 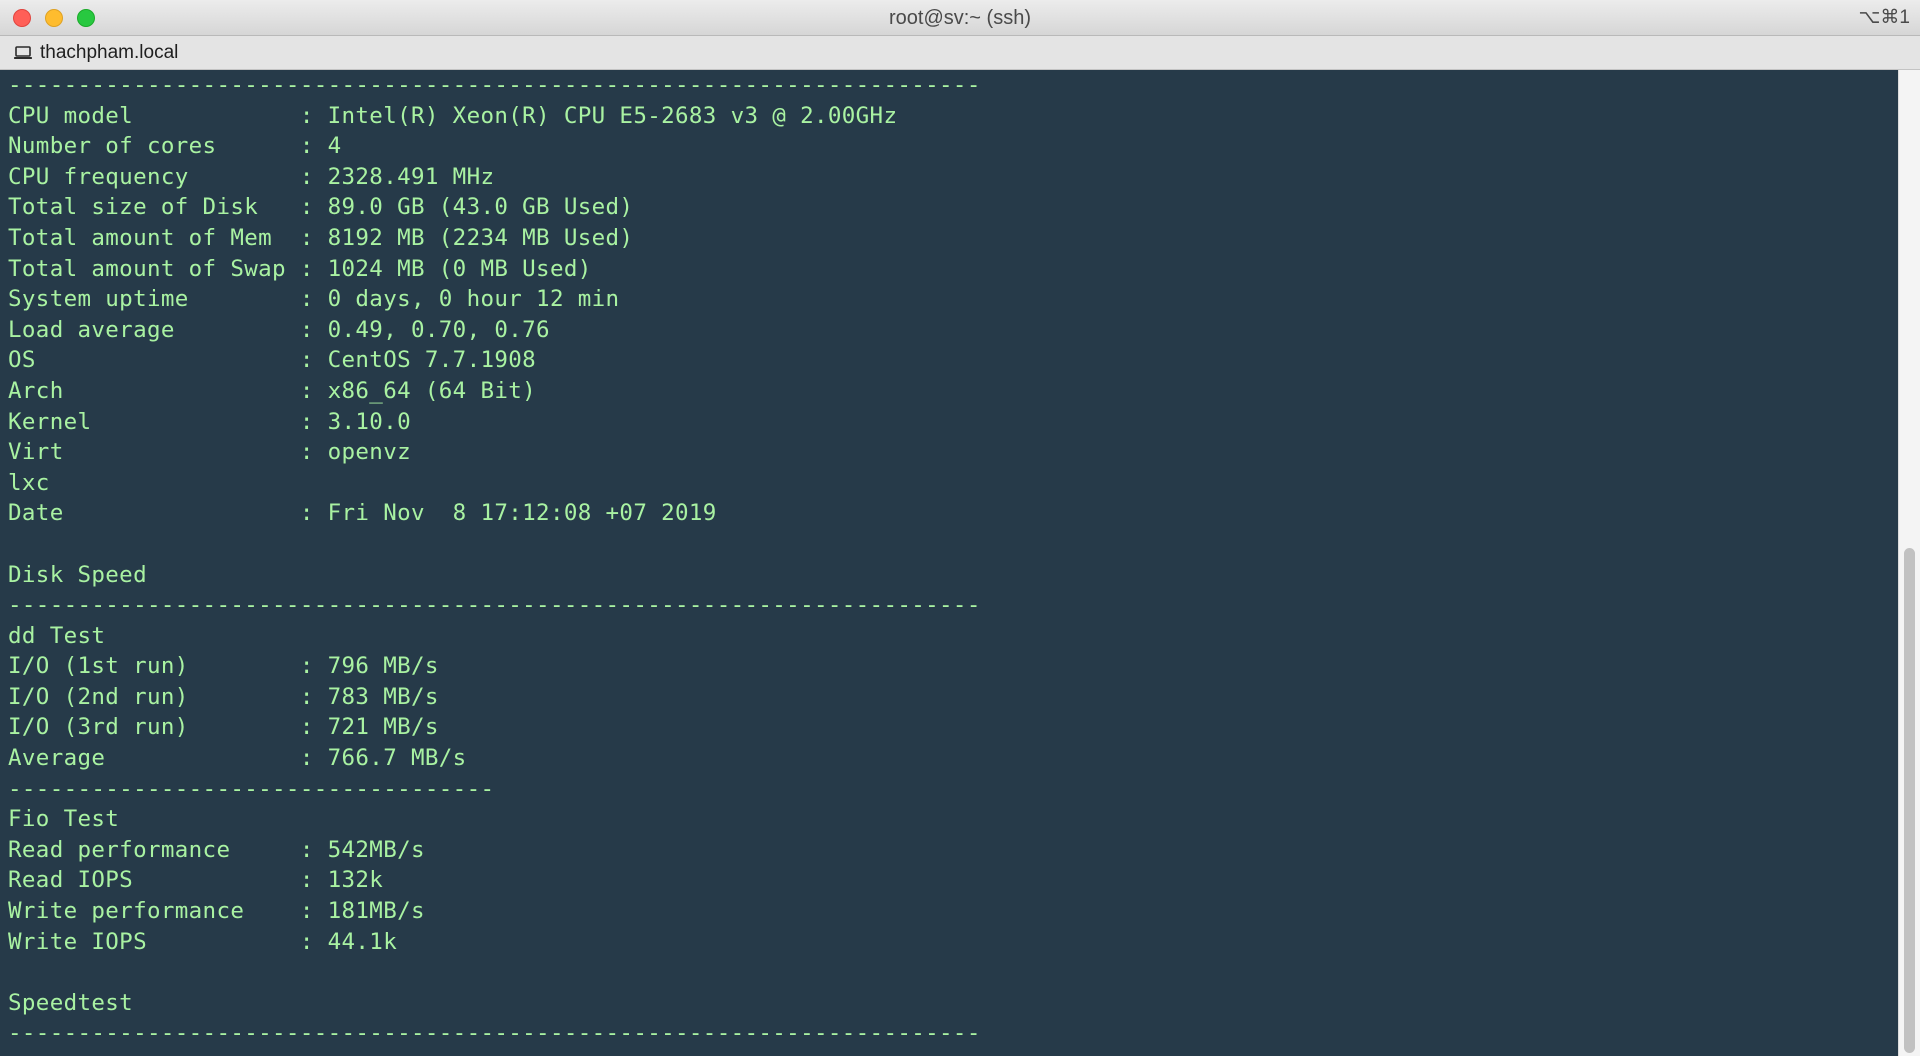 I want to click on tab-bar: thachpham.local, so click(x=960, y=53).